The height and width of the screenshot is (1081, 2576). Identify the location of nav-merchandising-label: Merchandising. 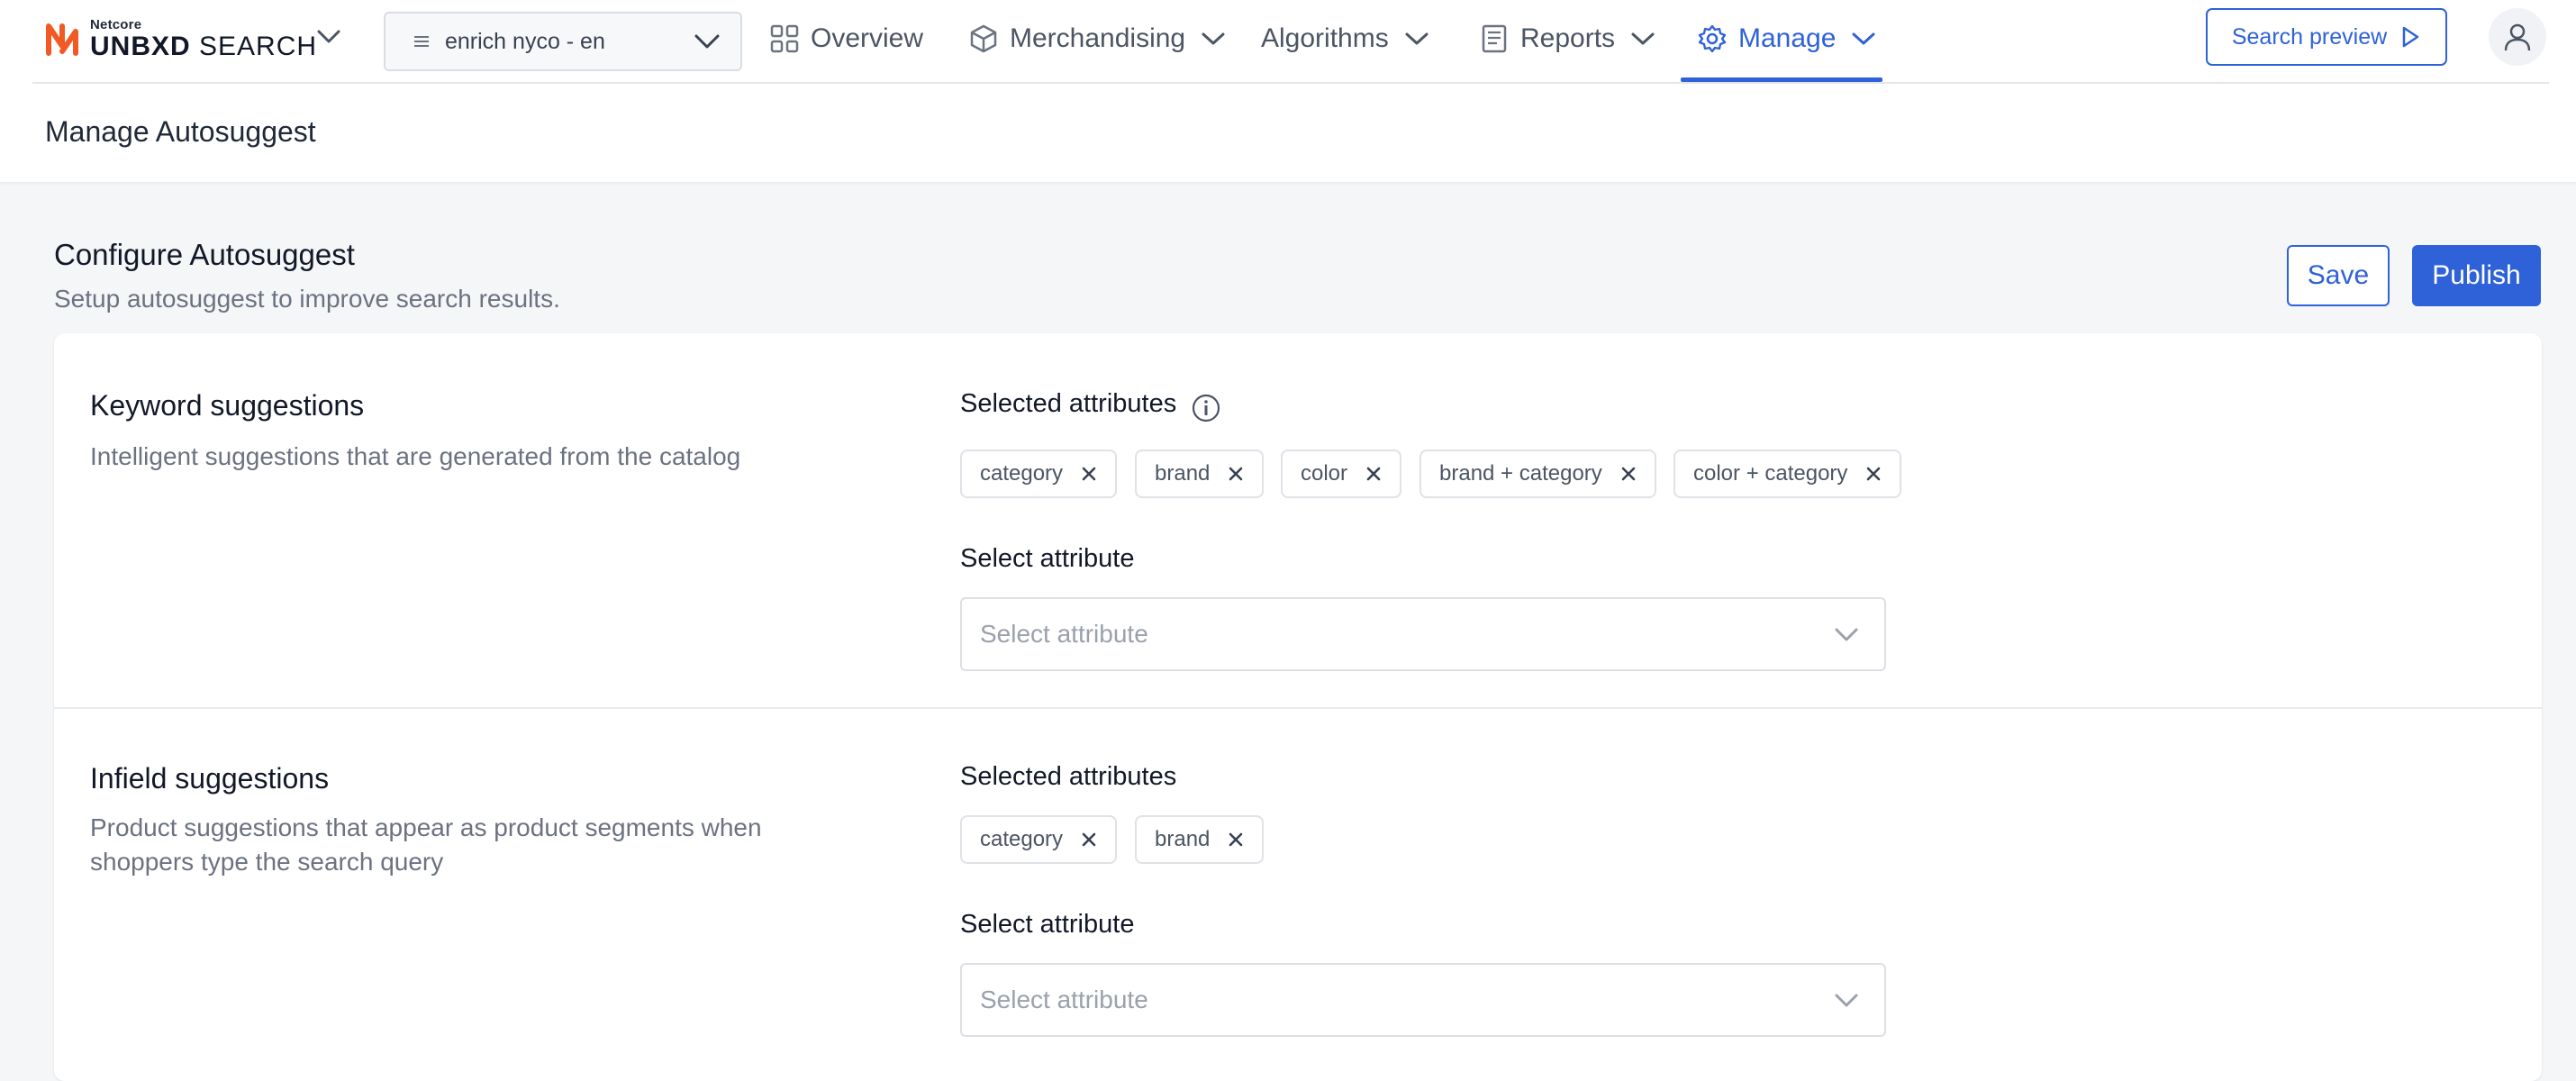
(1098, 38).